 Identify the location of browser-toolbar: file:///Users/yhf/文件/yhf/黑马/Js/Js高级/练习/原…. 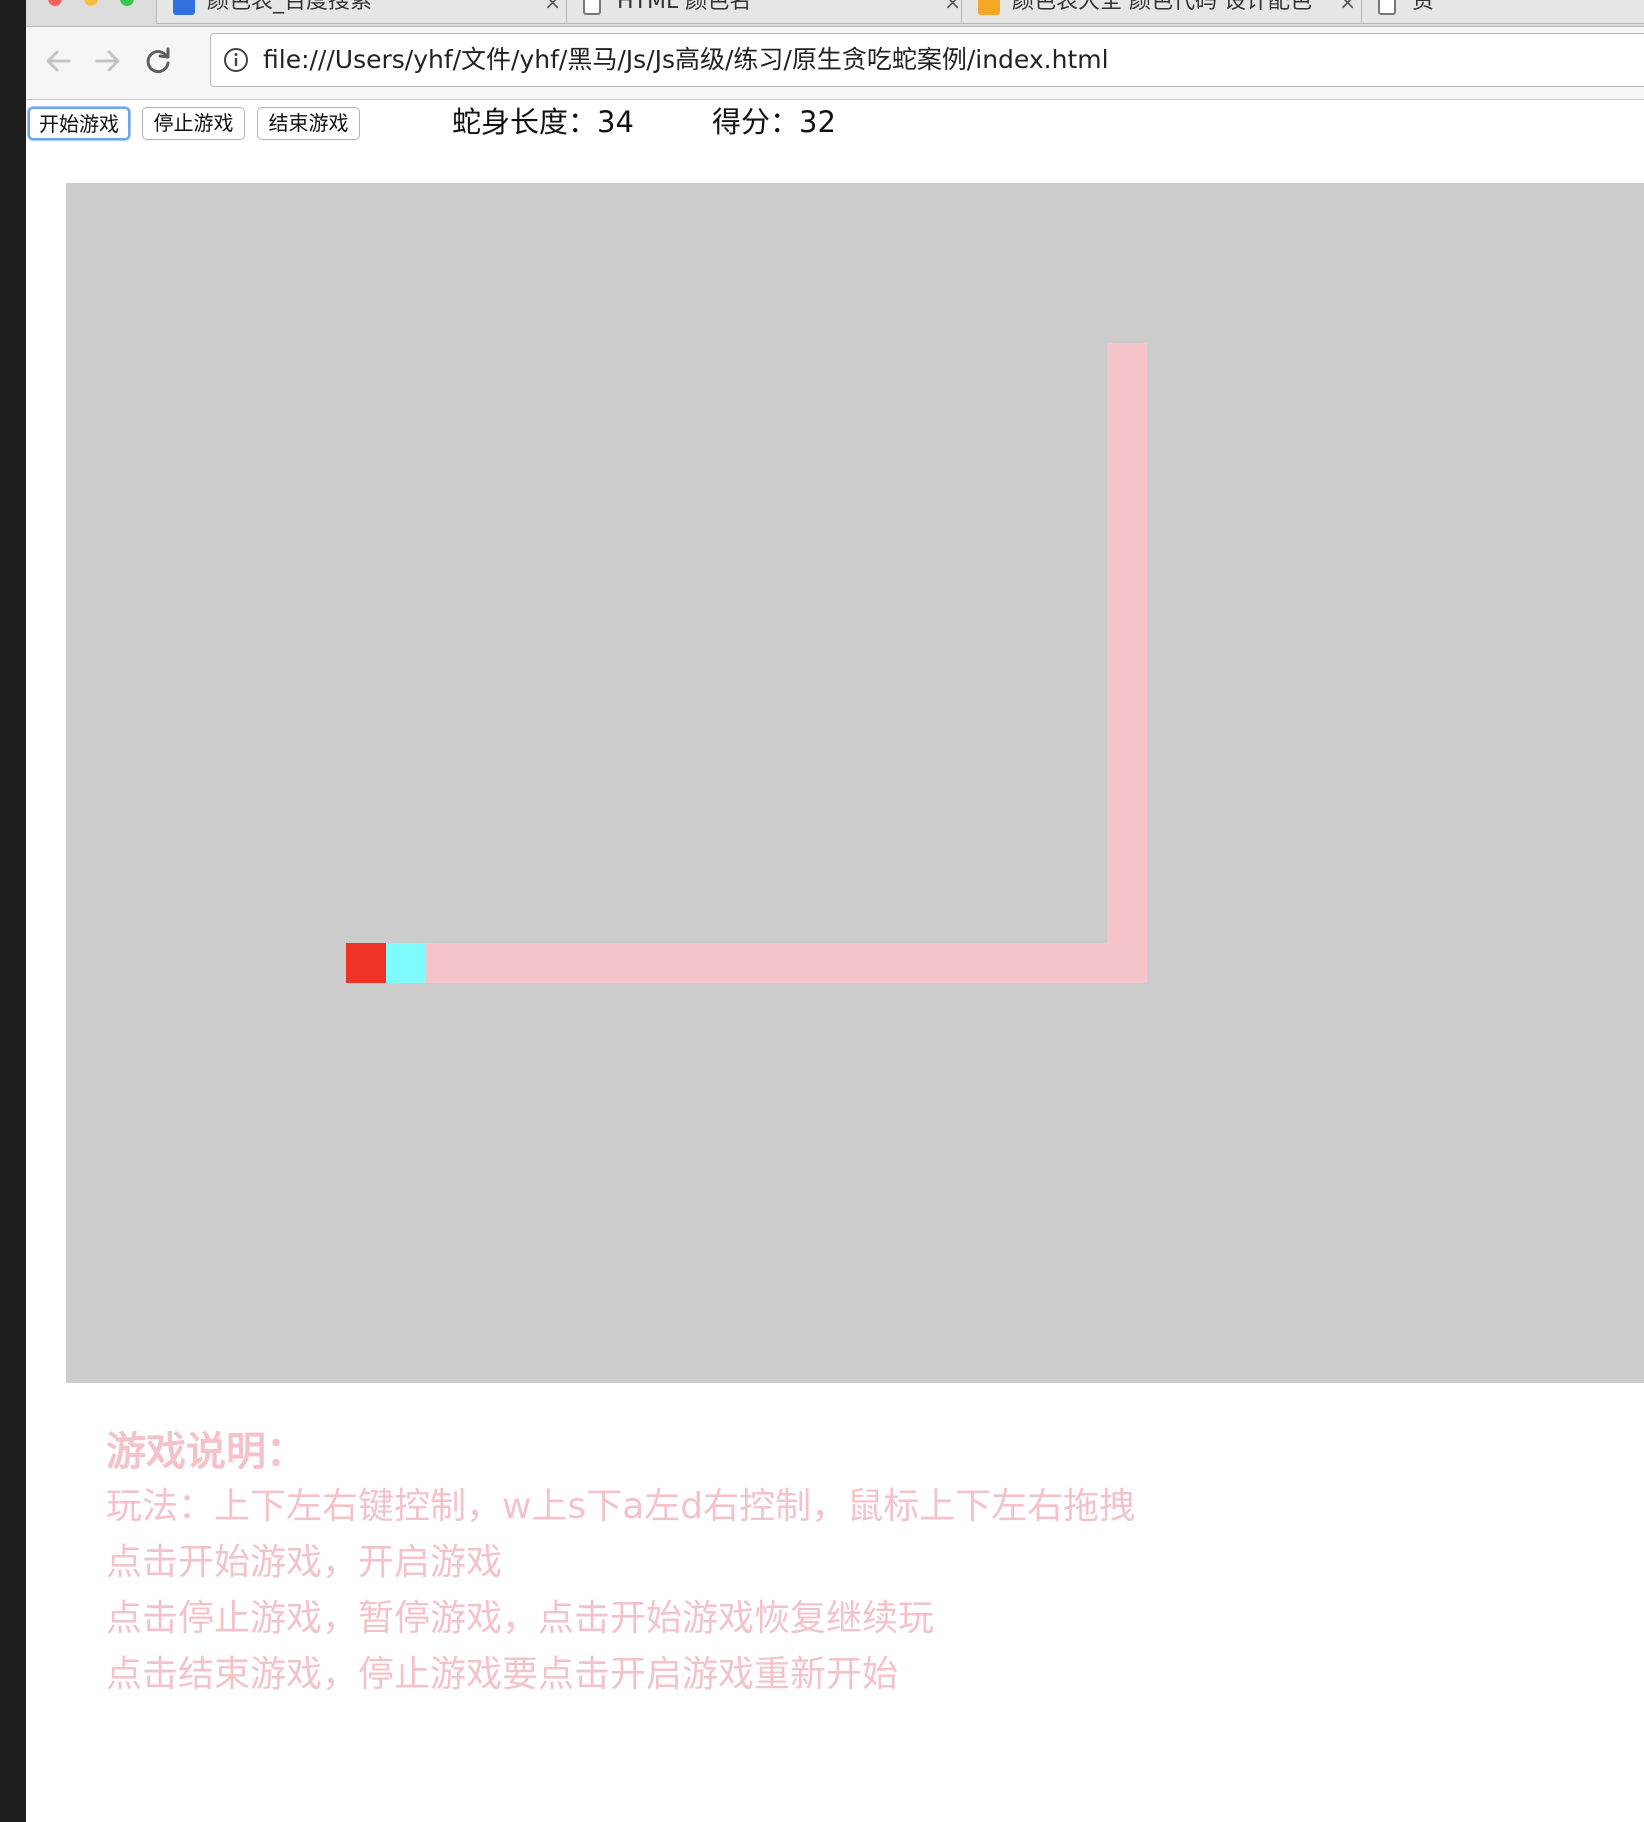
(835, 63).